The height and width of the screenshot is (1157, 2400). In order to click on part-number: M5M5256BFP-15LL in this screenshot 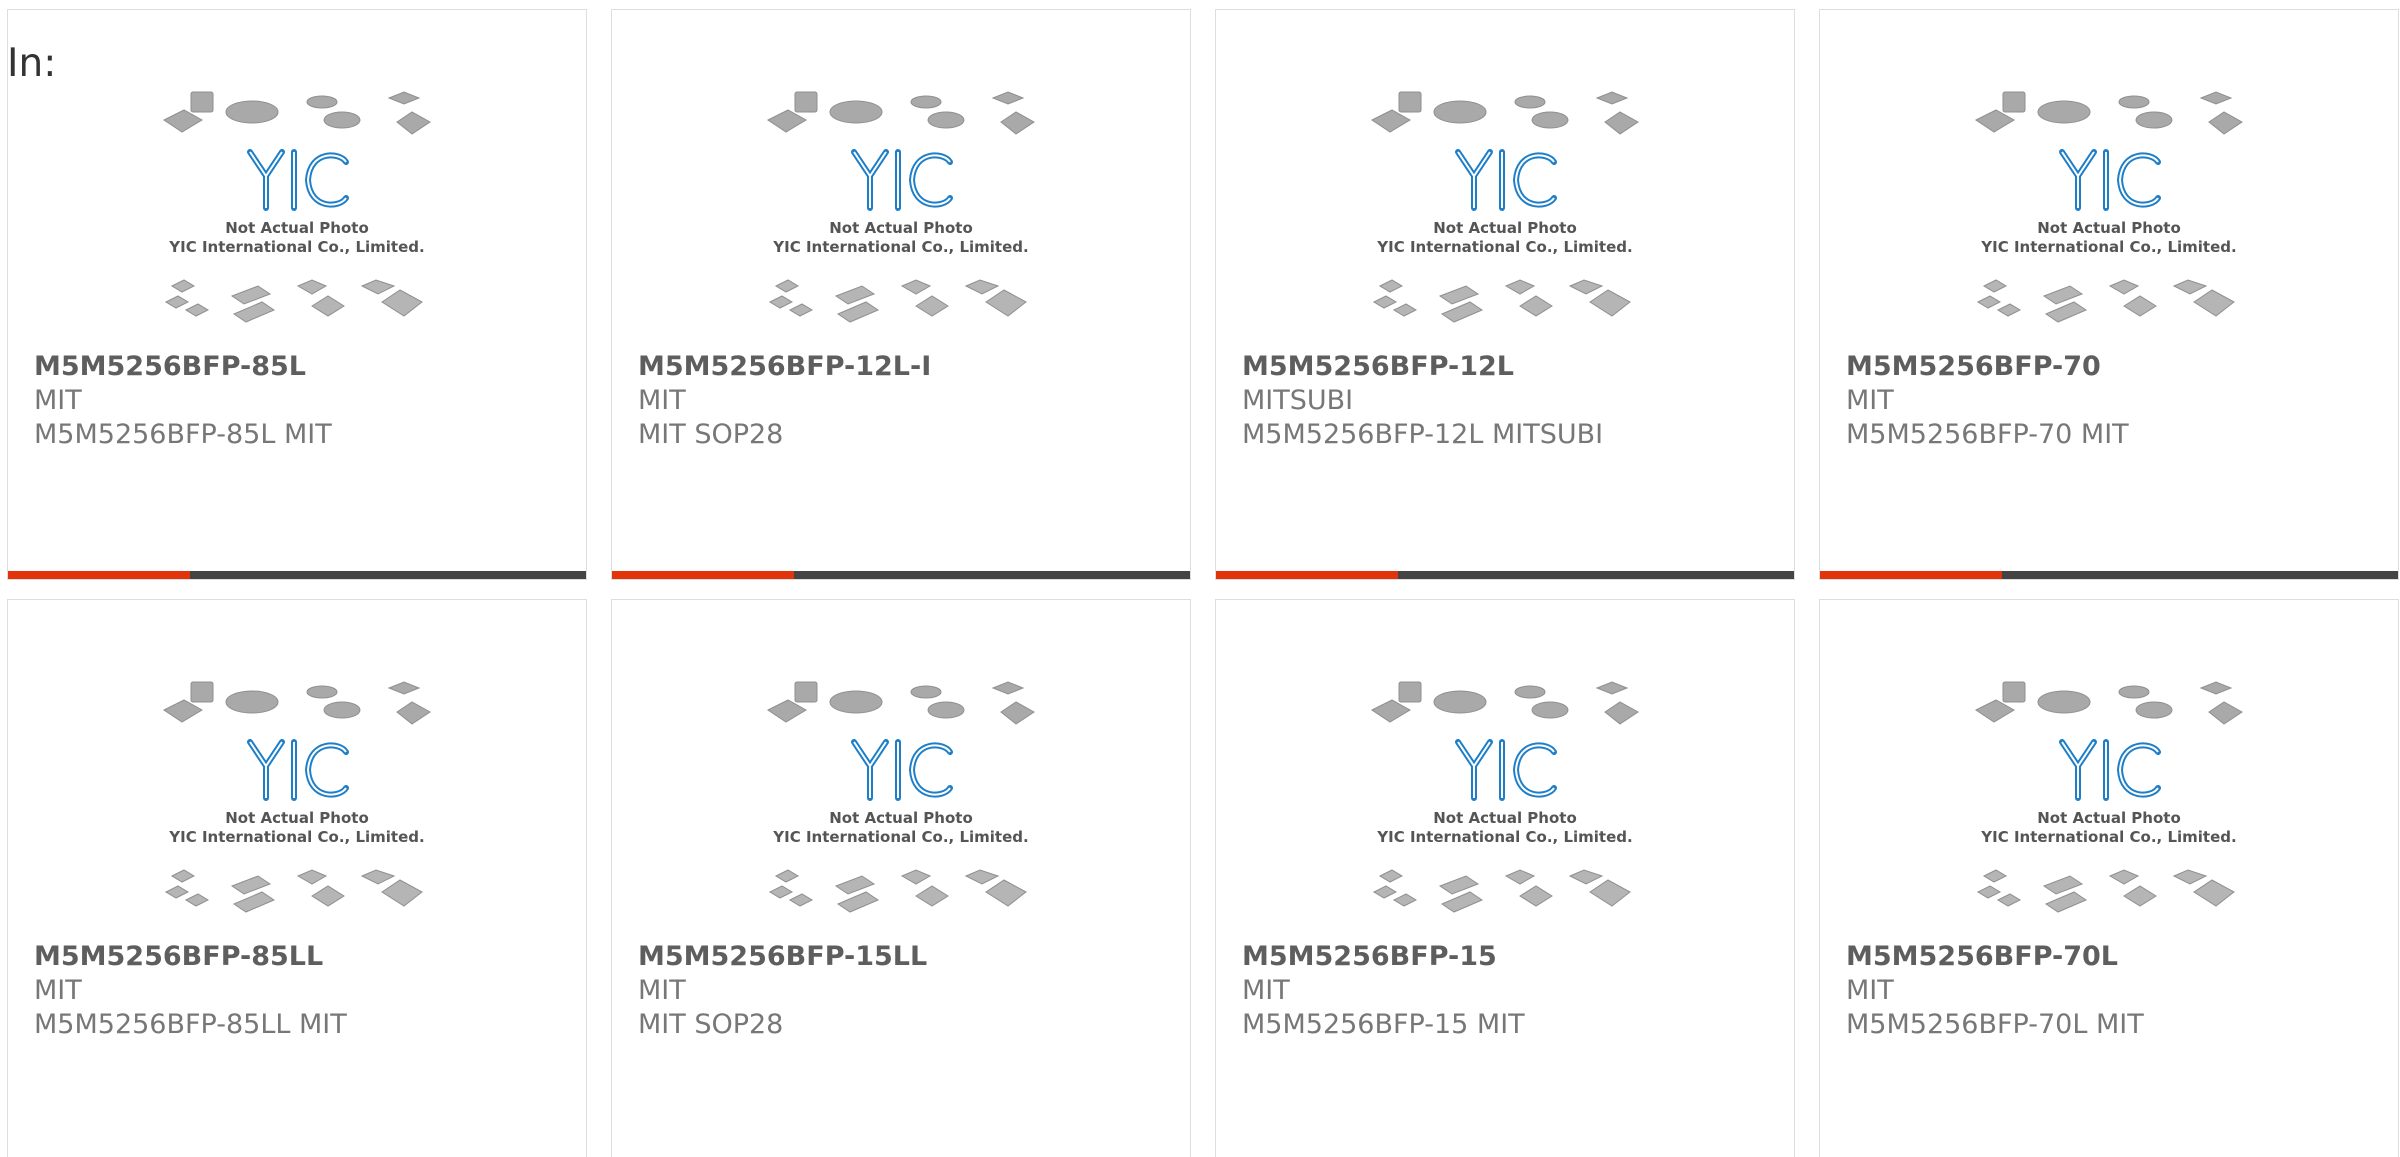, I will do `click(908, 957)`.